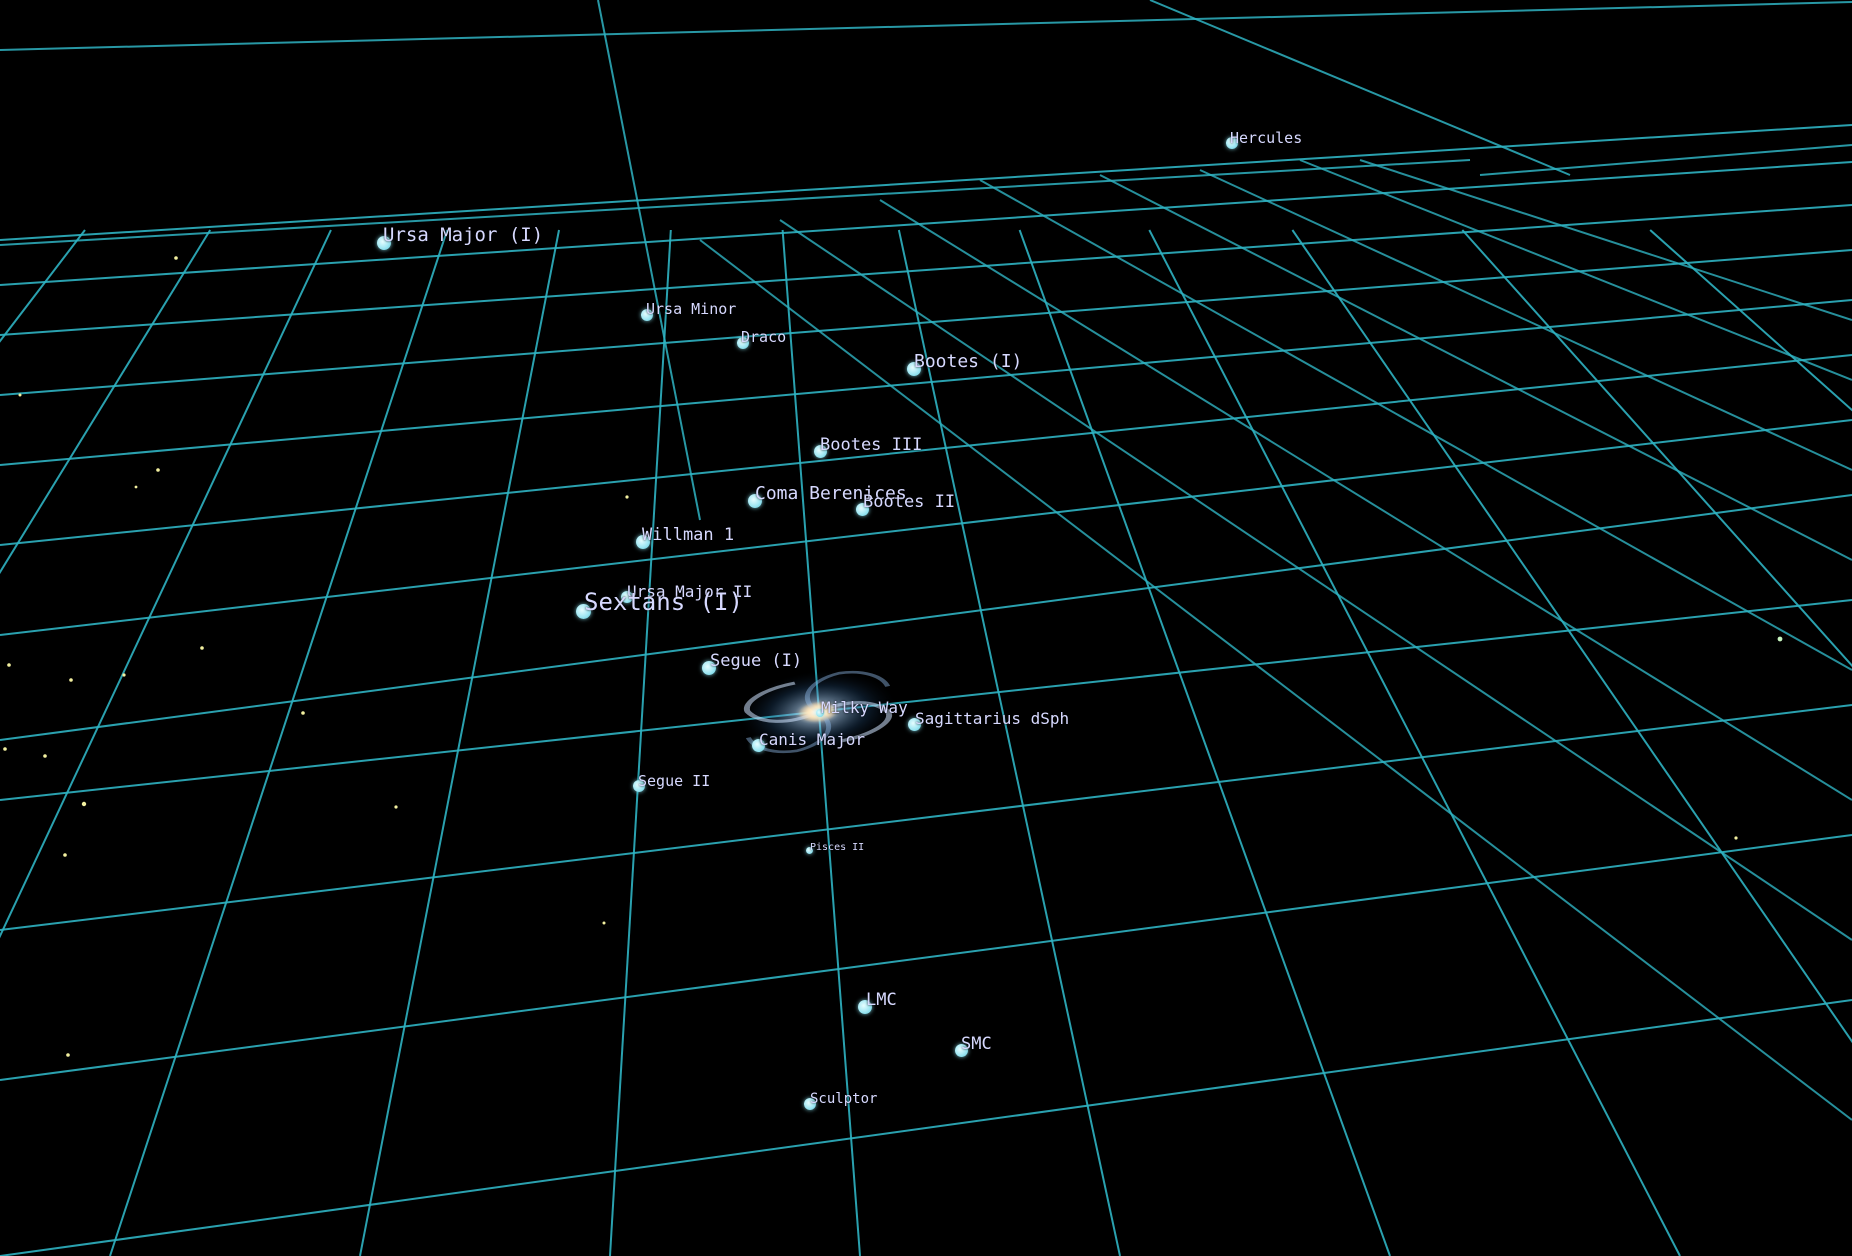 The height and width of the screenshot is (1256, 1852). What do you see at coordinates (992, 719) in the screenshot?
I see `sagittarius-dsph-label: Sagittarius dSph` at bounding box center [992, 719].